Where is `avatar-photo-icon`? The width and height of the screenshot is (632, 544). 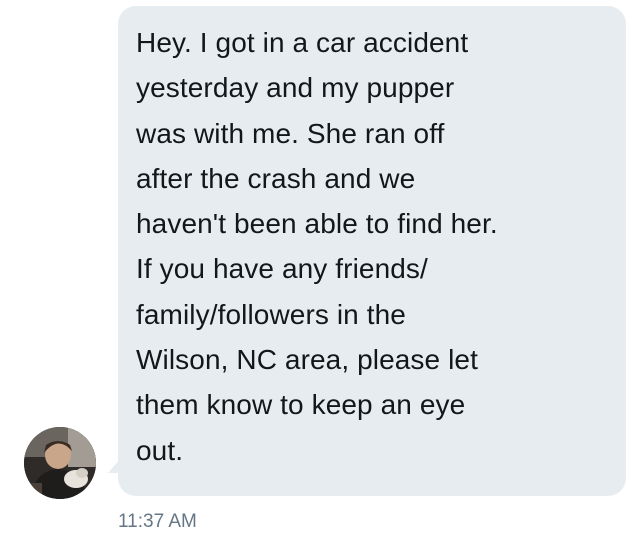 avatar-photo-icon is located at coordinates (60, 463).